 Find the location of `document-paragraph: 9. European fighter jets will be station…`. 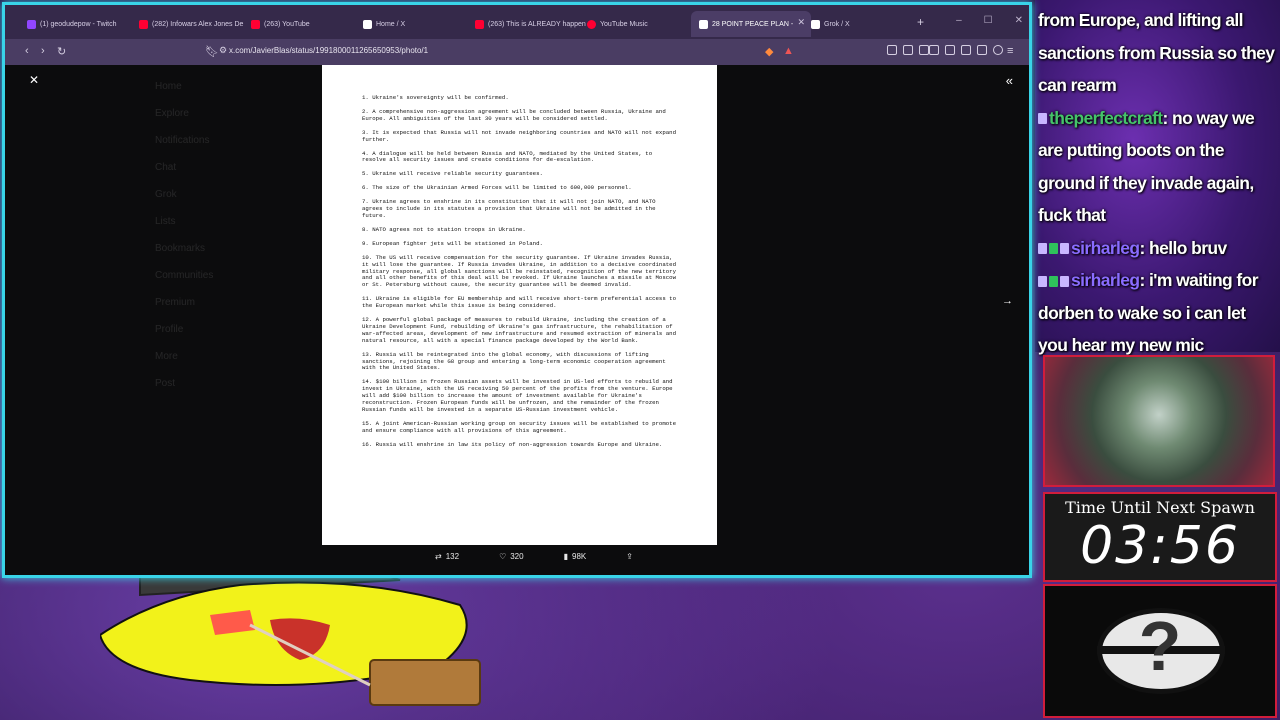

document-paragraph: 9. European fighter jets will be station… is located at coordinates (452, 243).